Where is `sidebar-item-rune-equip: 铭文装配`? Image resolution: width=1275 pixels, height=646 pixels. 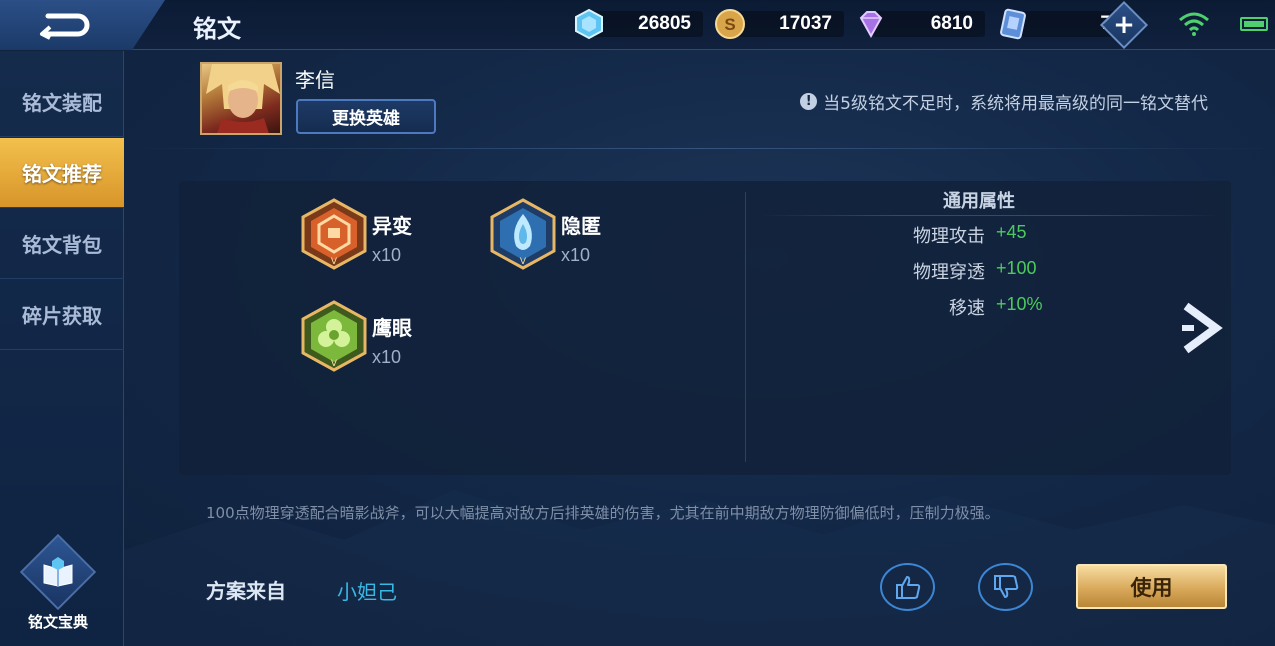 sidebar-item-rune-equip: 铭文装配 is located at coordinates (62, 102).